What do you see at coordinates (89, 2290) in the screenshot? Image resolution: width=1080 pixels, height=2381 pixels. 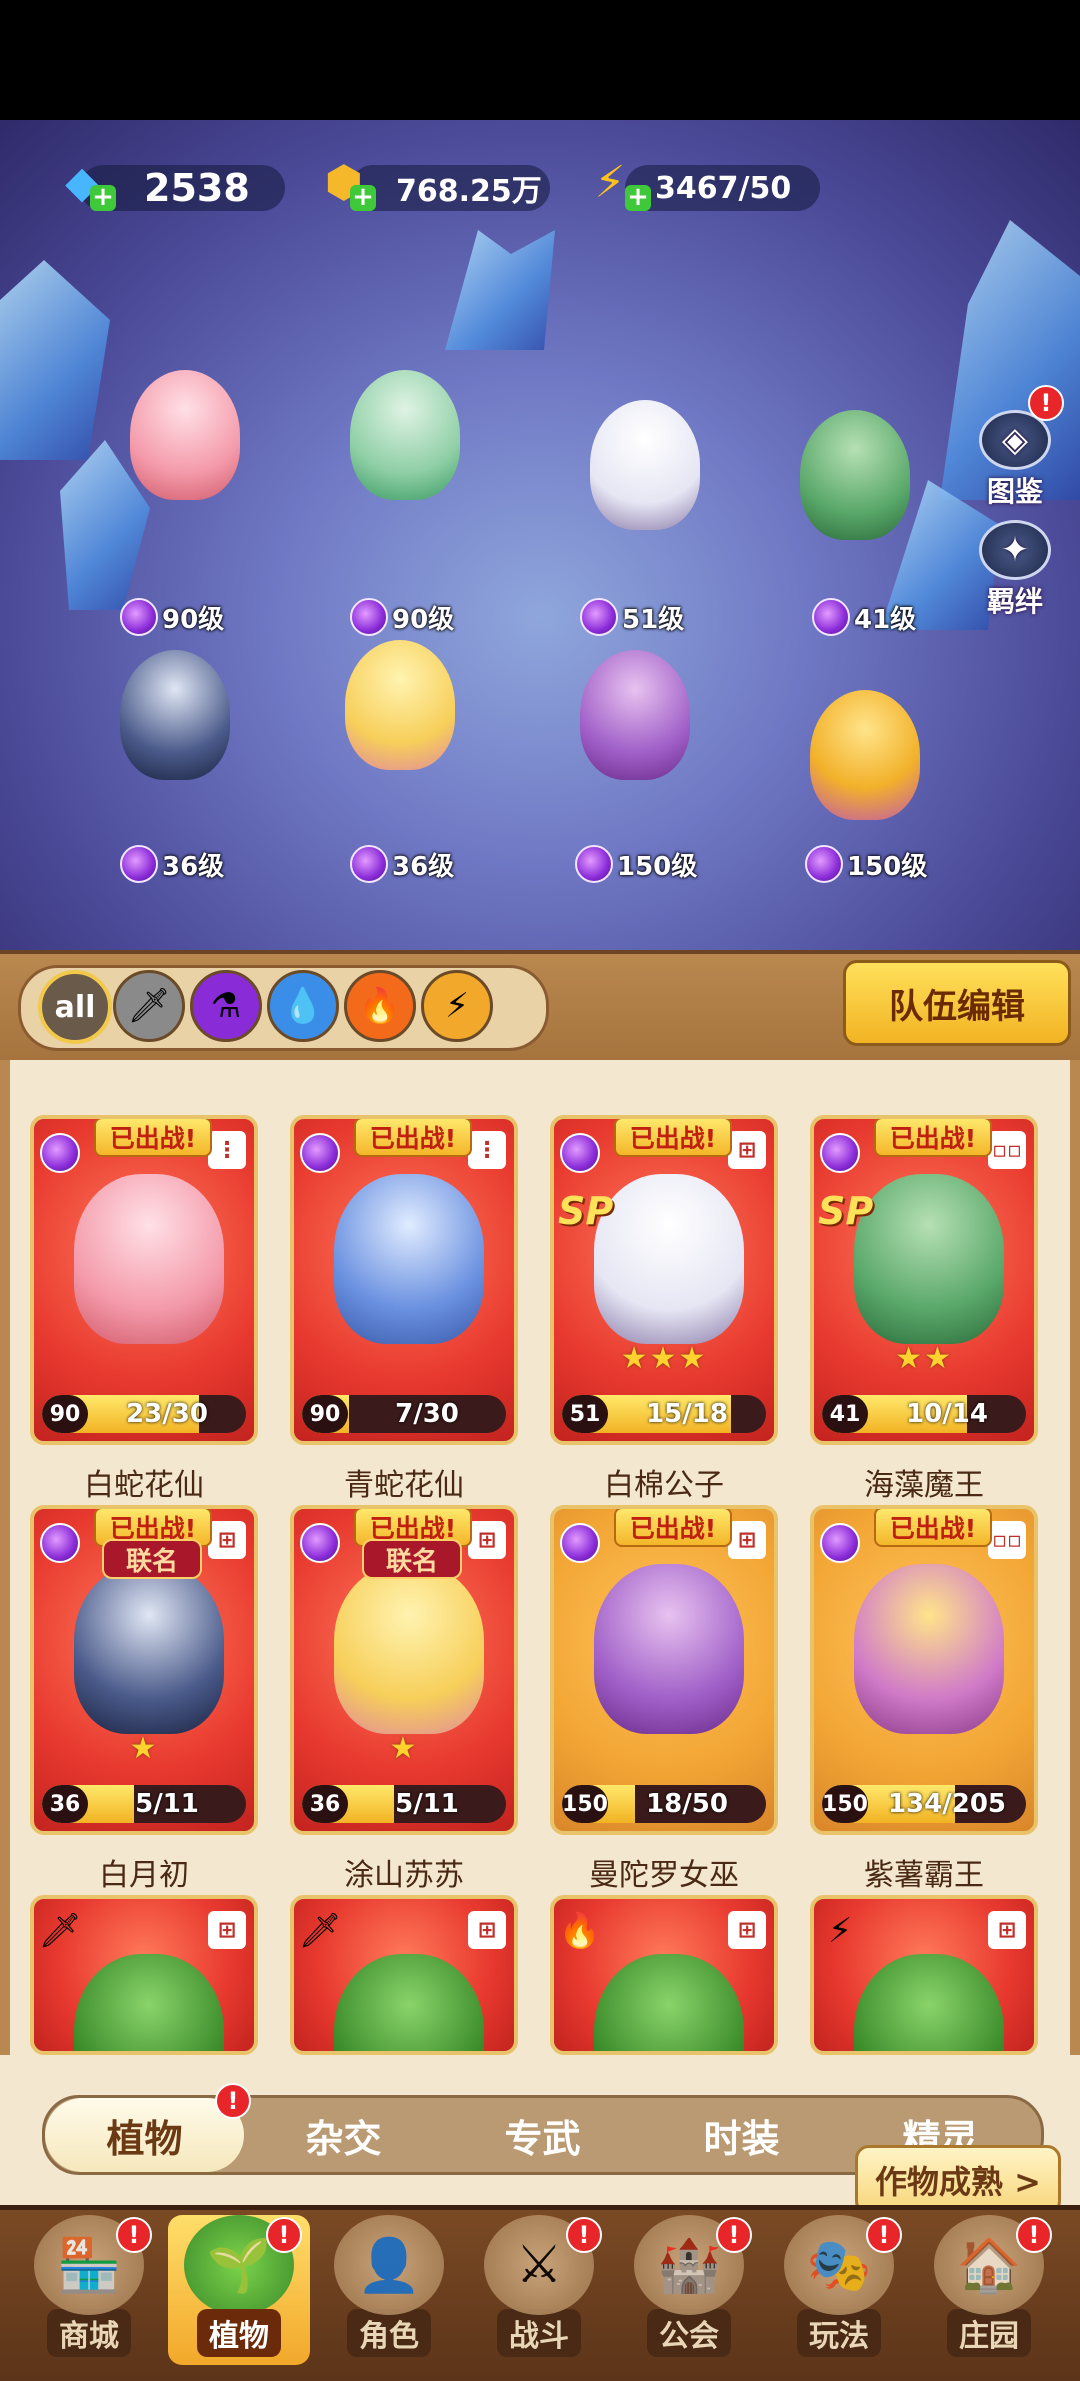 I see `nav-shop: 🏪 商城!` at bounding box center [89, 2290].